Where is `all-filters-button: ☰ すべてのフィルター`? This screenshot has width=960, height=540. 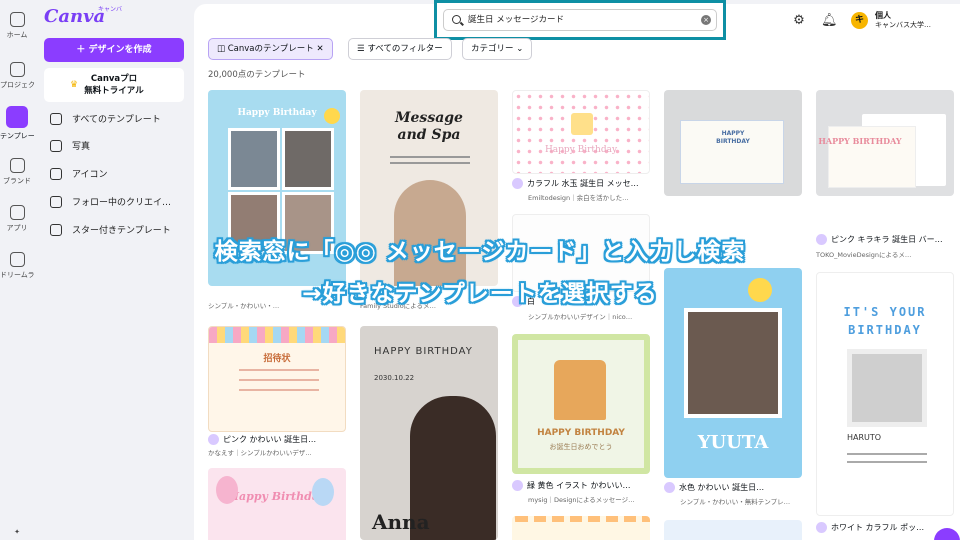 all-filters-button: ☰ すべてのフィルター is located at coordinates (400, 49).